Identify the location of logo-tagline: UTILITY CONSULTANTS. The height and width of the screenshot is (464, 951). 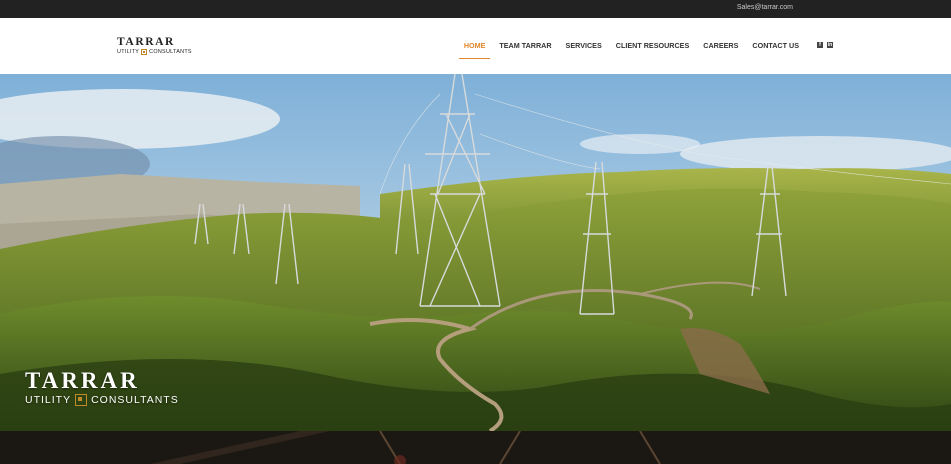
(163, 52).